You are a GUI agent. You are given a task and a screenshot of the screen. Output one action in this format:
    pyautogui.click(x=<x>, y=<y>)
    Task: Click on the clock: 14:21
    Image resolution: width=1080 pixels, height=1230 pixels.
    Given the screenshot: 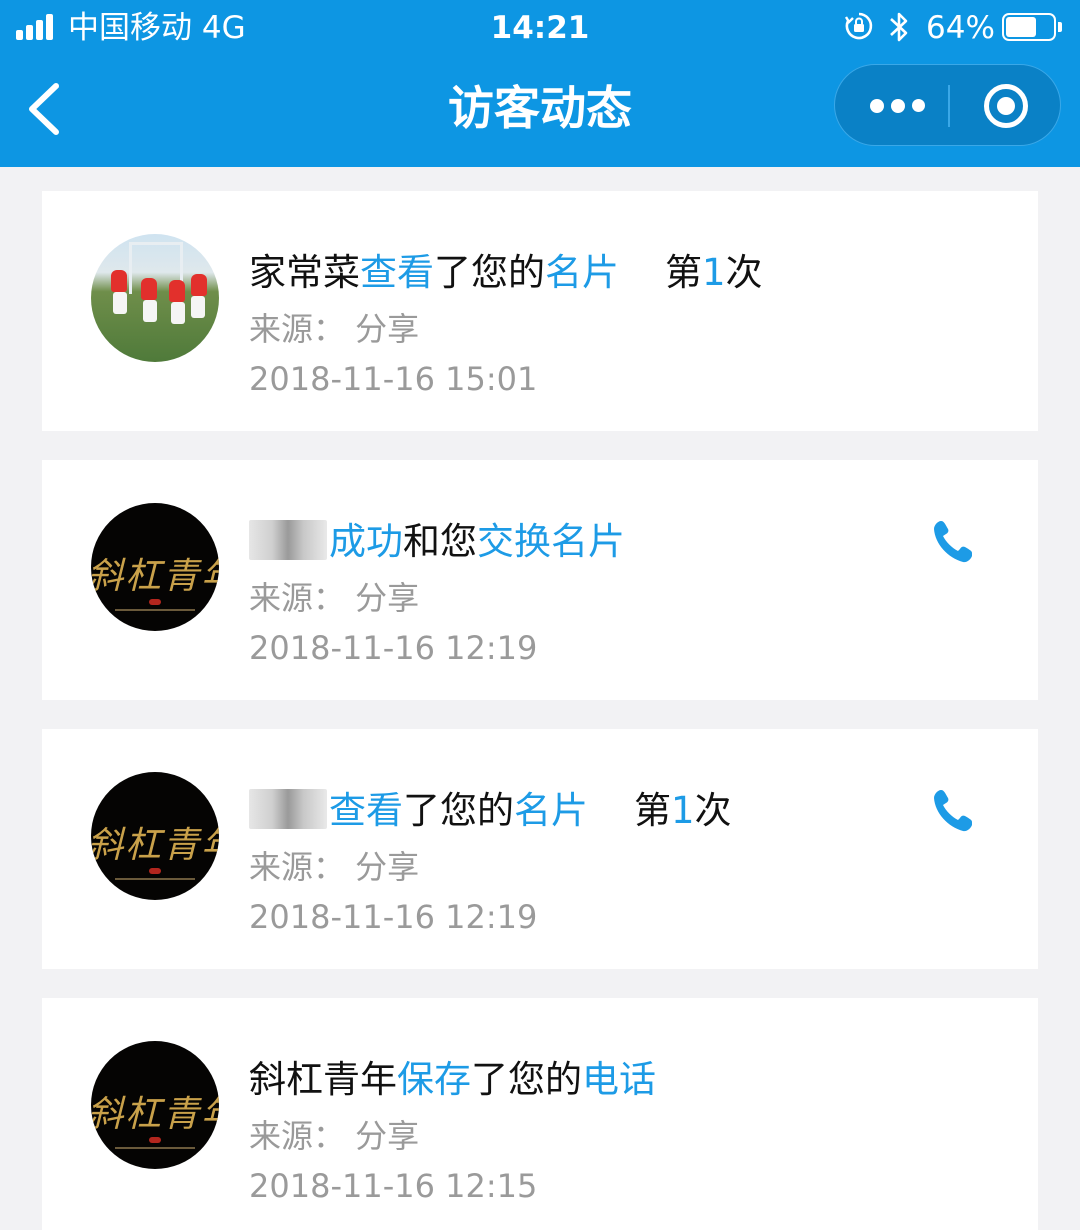 What is the action you would take?
    pyautogui.click(x=540, y=28)
    